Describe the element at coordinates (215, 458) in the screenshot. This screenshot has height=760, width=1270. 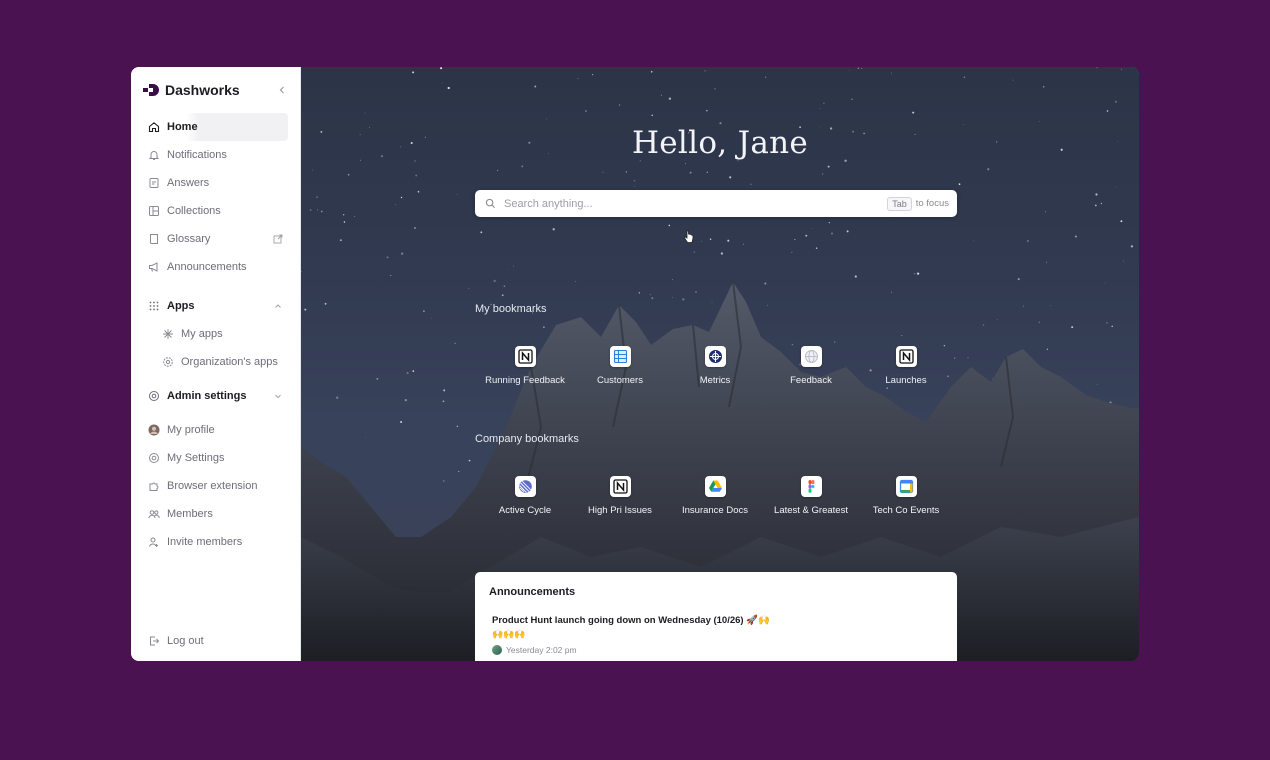
I see `nav-my-settings: My Settings` at that location.